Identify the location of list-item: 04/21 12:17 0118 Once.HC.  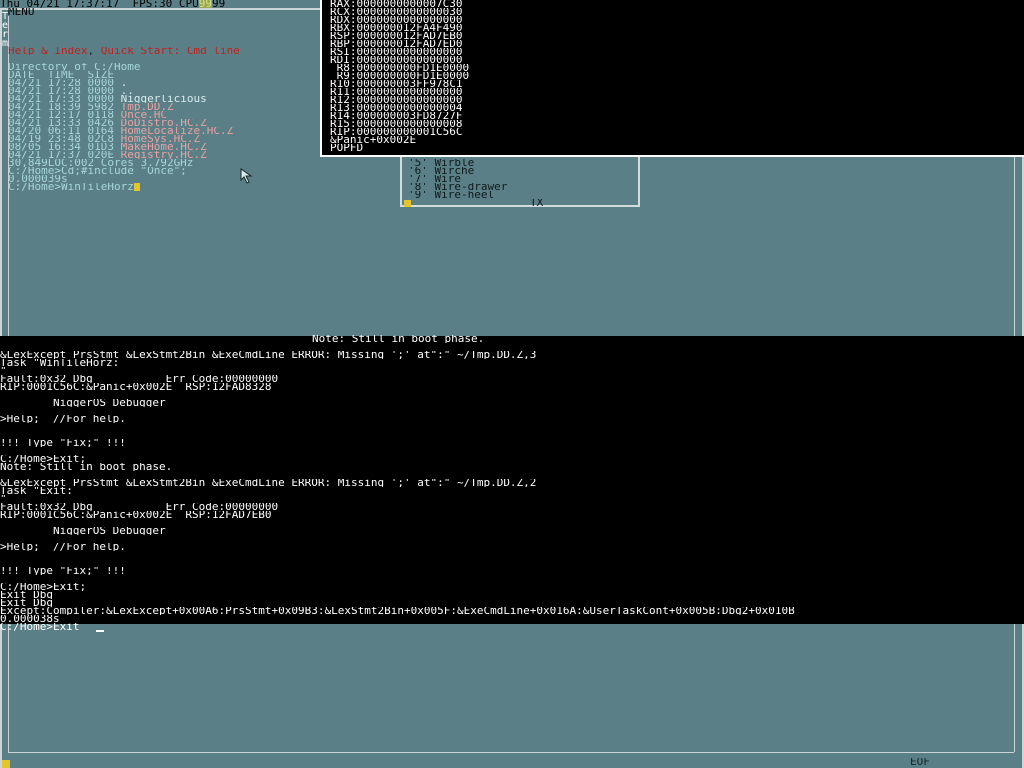
(120, 115).